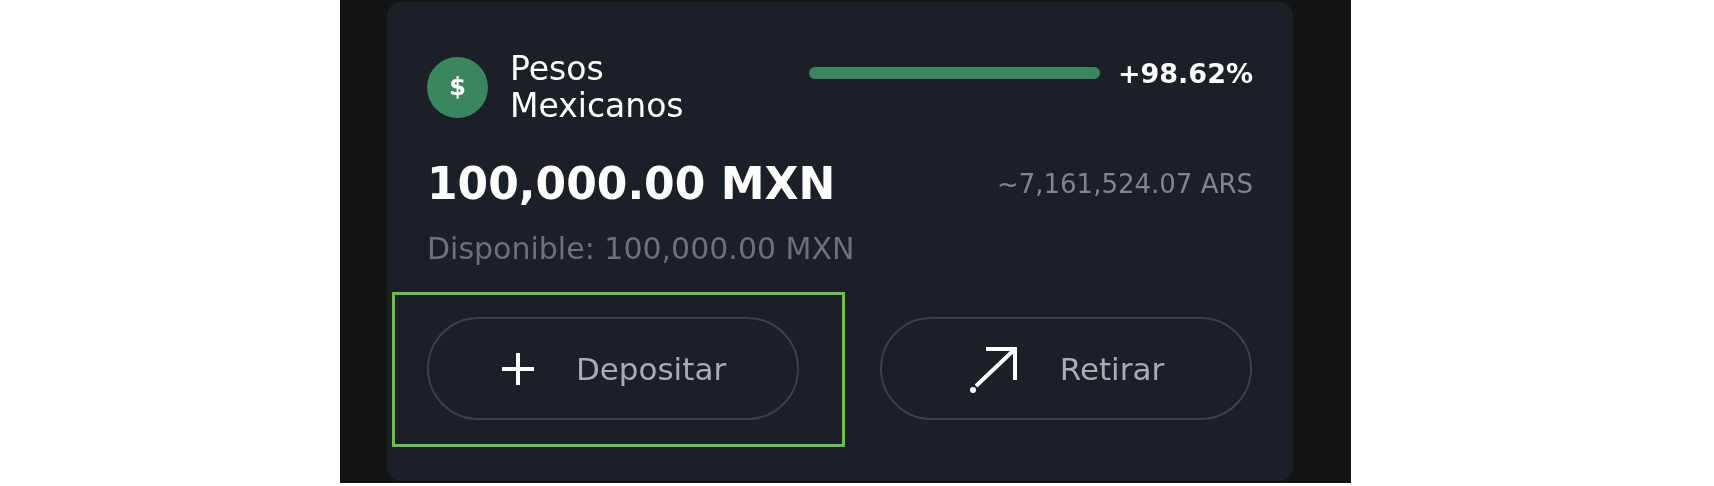 The width and height of the screenshot is (1714, 486). What do you see at coordinates (641, 248) in the screenshot?
I see `available-balance: Disponible: 100,000.00 MXN` at bounding box center [641, 248].